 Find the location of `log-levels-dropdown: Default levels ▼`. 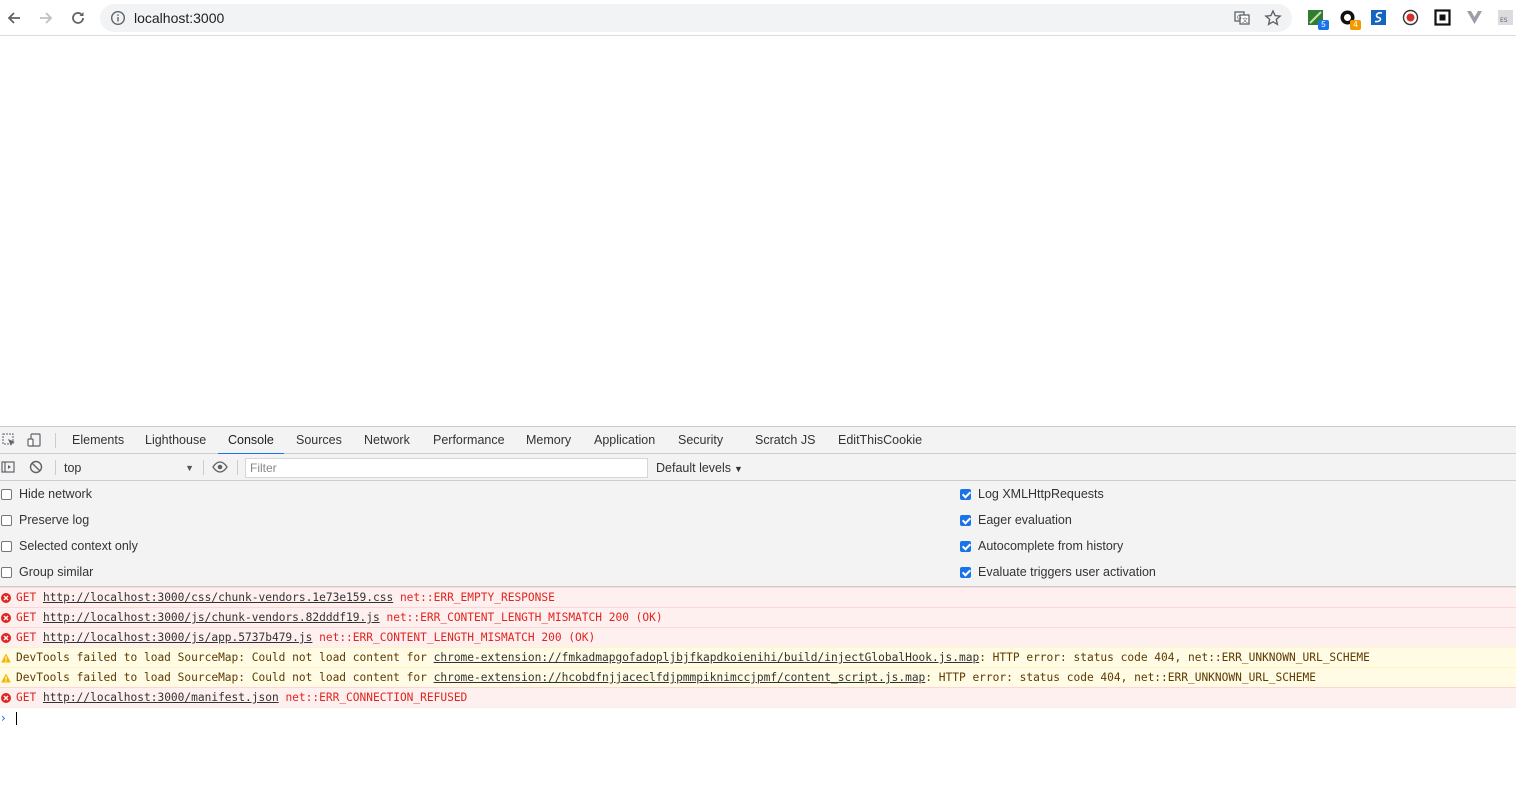

log-levels-dropdown: Default levels ▼ is located at coordinates (699, 468).